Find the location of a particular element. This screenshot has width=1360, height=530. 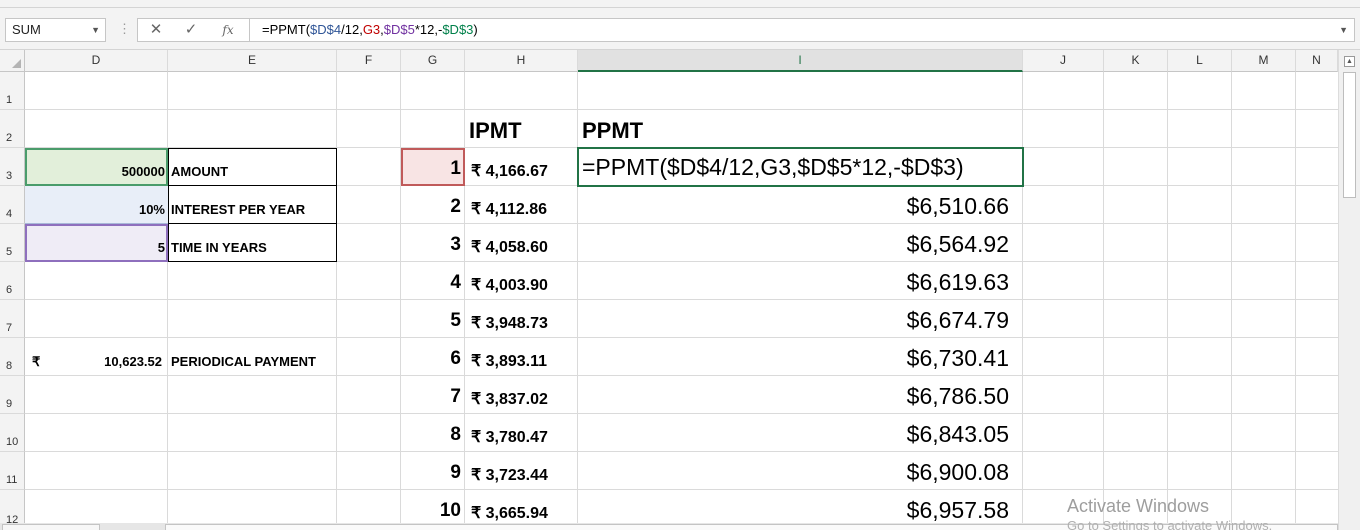

formula-token: G3 is located at coordinates (371, 29).